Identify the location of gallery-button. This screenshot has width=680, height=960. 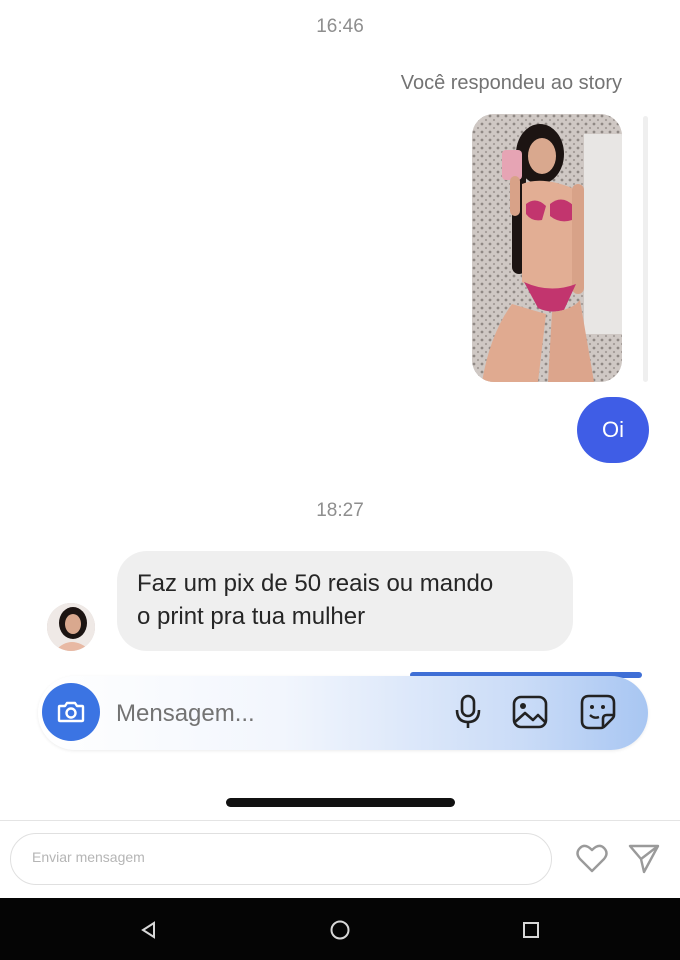
(530, 712).